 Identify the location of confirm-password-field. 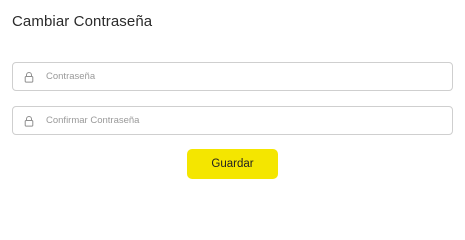
(232, 120).